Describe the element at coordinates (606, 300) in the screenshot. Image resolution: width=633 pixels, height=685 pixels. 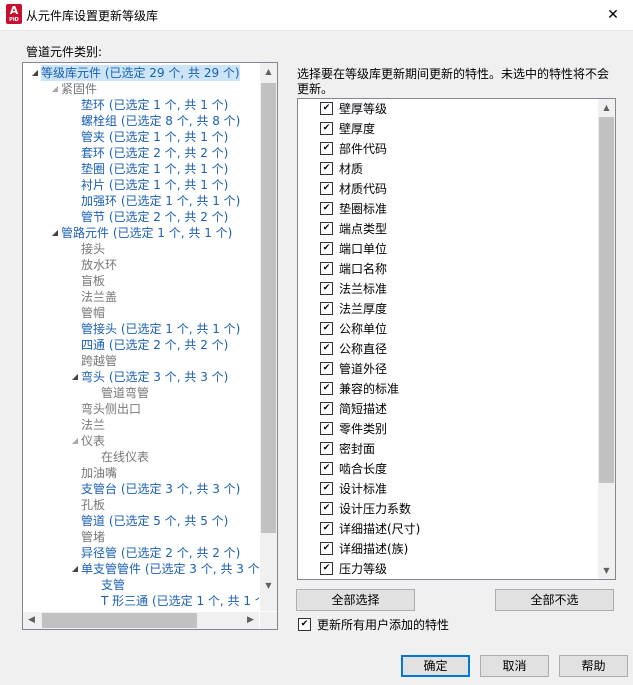
I see `property-scroll-thumb` at that location.